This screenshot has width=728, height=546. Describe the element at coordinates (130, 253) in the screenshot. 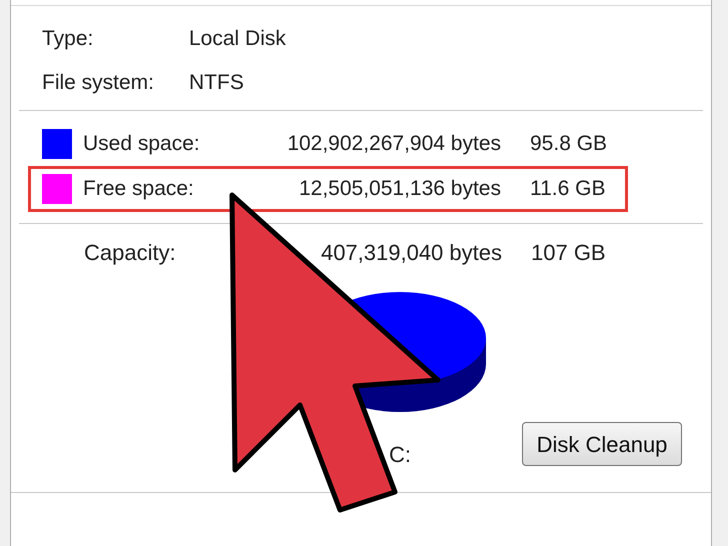

I see `capacity-label: Capacity:` at that location.